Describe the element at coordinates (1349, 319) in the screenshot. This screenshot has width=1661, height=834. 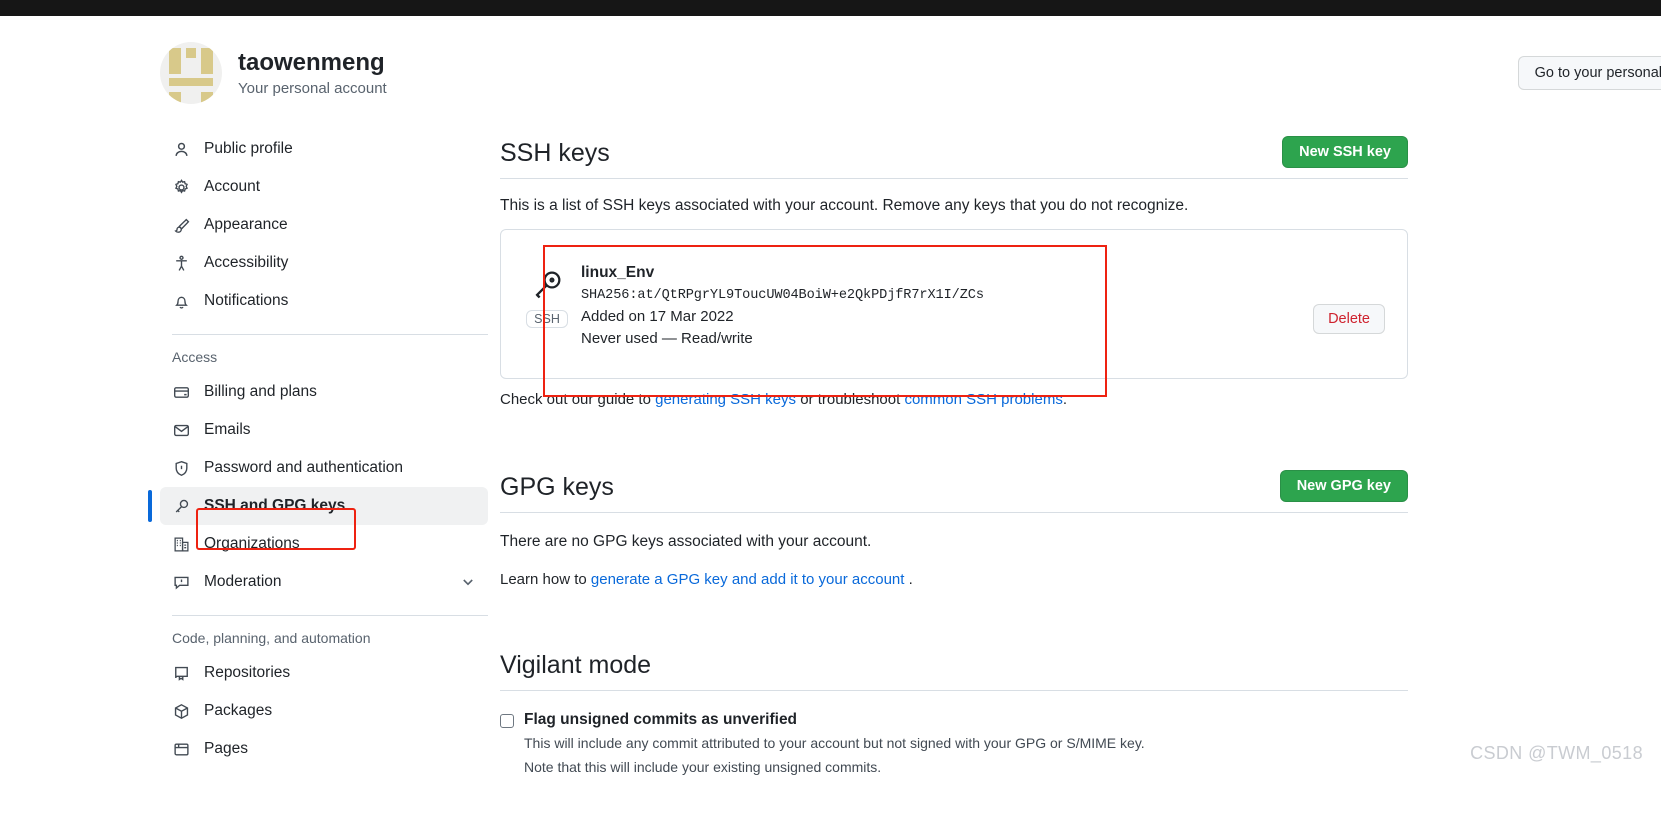
I see `delete-ssh-key-button: Delete` at that location.